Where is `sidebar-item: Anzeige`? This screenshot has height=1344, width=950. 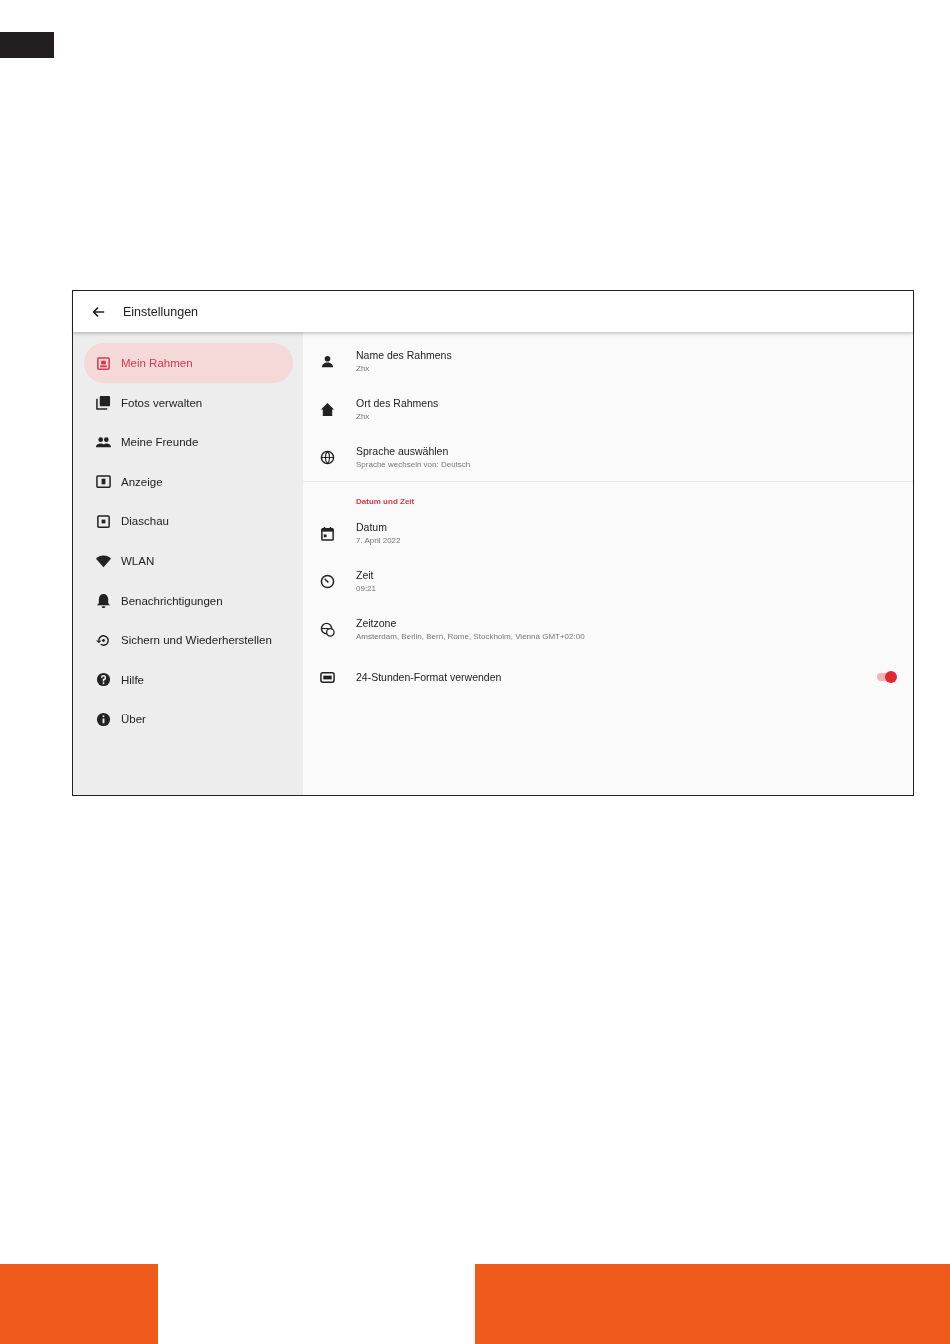 sidebar-item: Anzeige is located at coordinates (188, 481).